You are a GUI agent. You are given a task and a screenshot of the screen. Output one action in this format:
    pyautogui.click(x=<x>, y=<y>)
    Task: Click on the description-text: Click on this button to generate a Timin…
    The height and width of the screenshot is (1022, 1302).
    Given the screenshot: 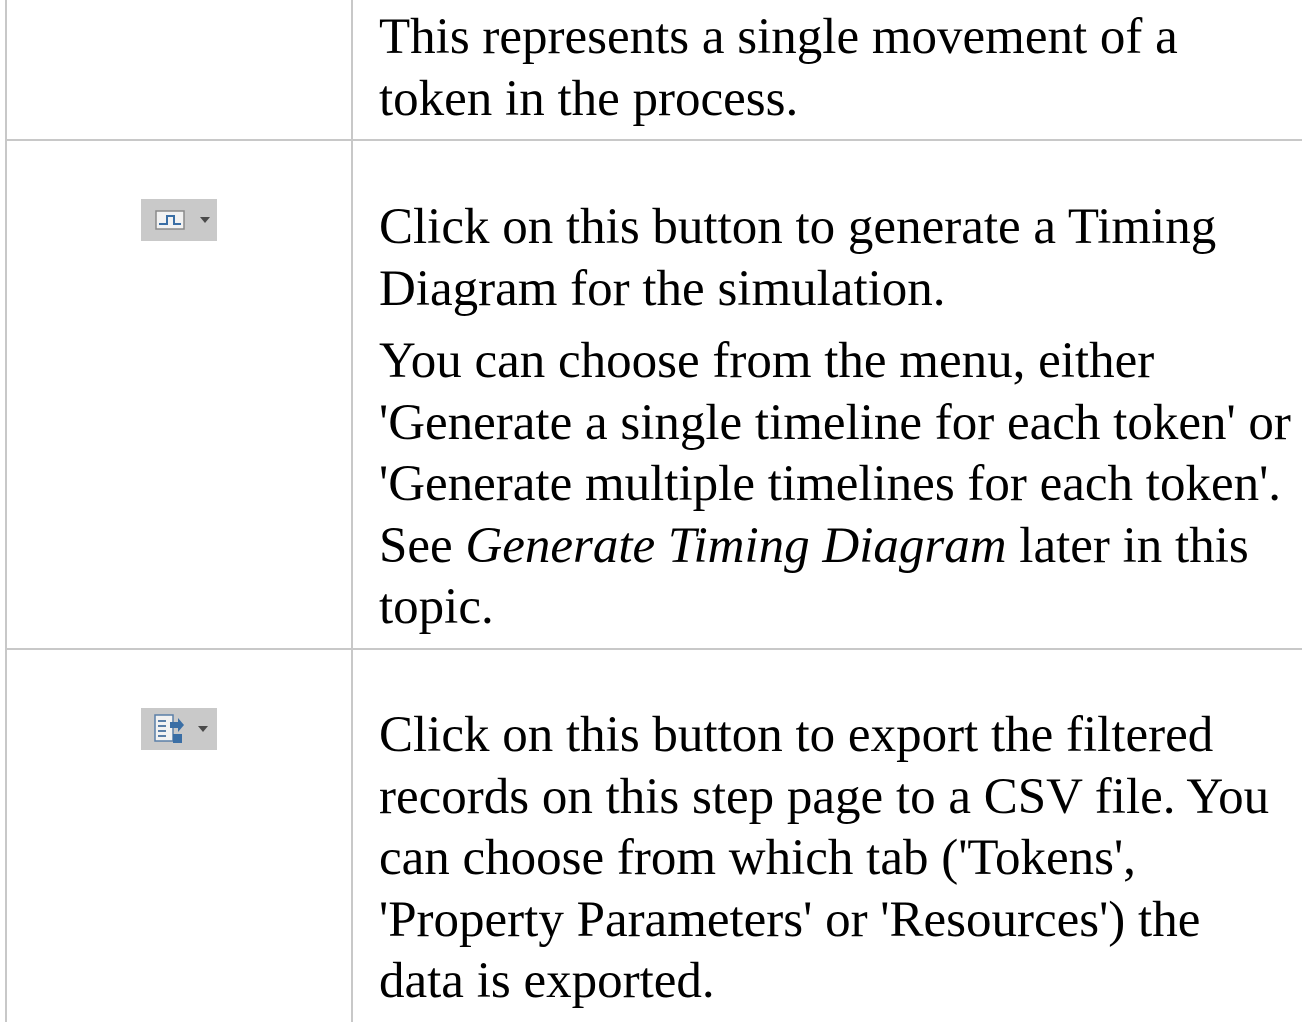 What is the action you would take?
    pyautogui.click(x=798, y=258)
    